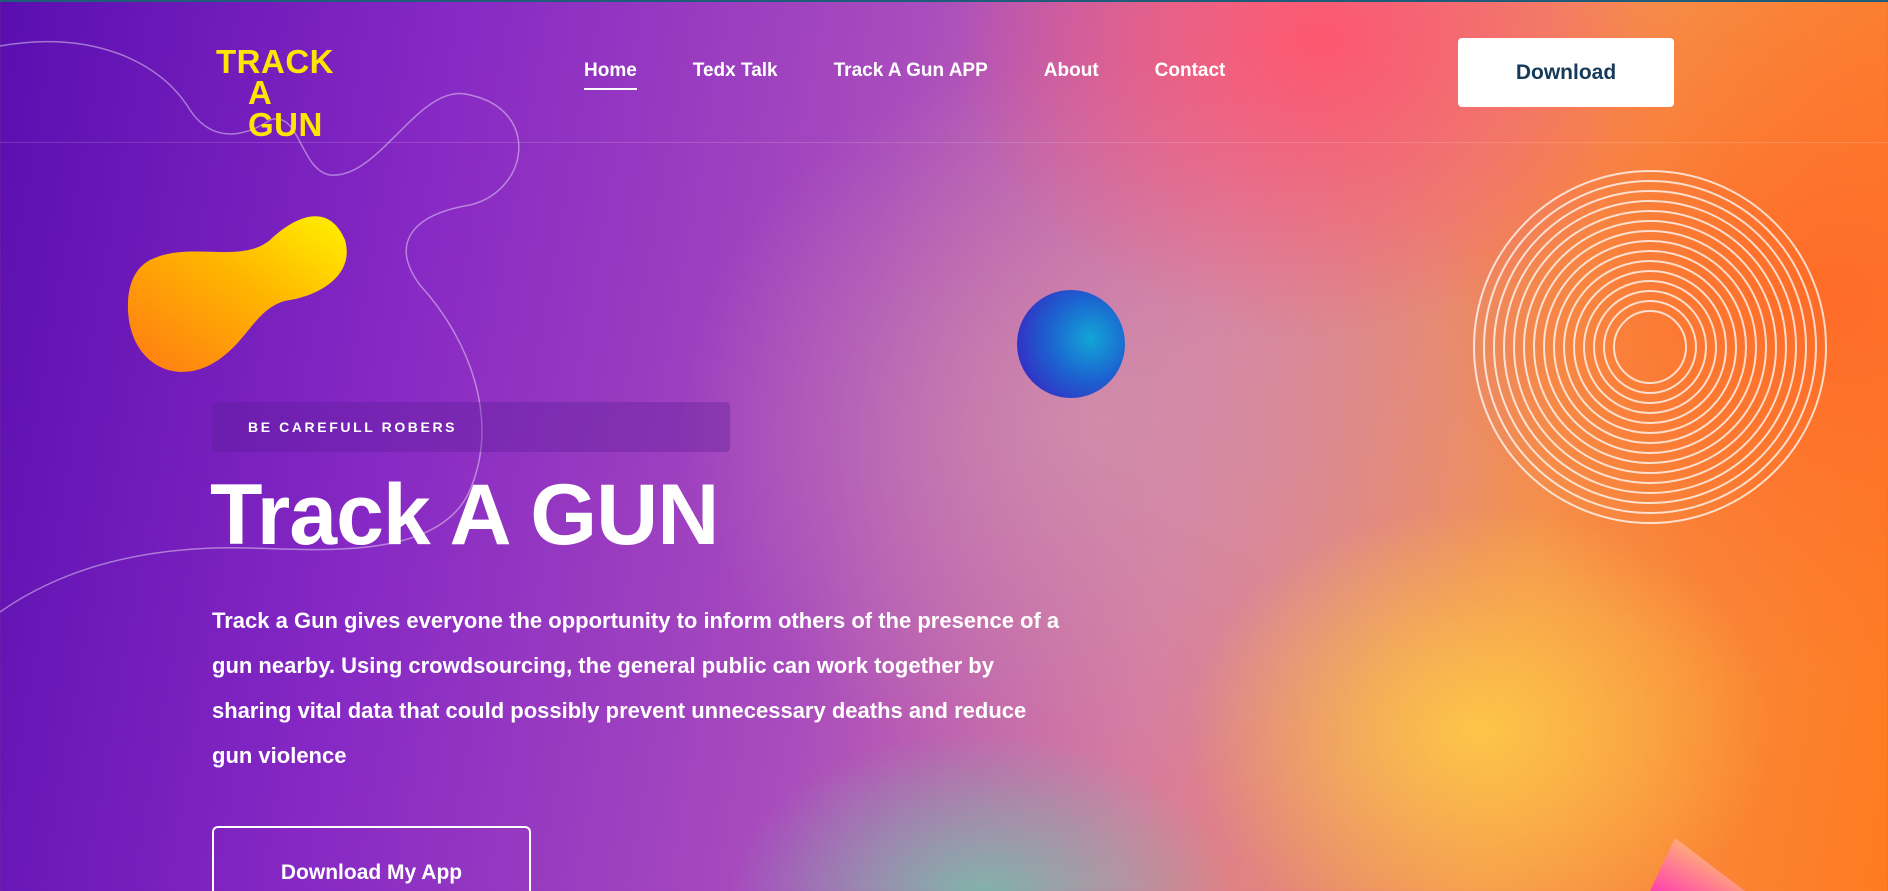 The width and height of the screenshot is (1888, 891). Describe the element at coordinates (275, 61) in the screenshot. I see `logo-line-1: TRACK` at that location.